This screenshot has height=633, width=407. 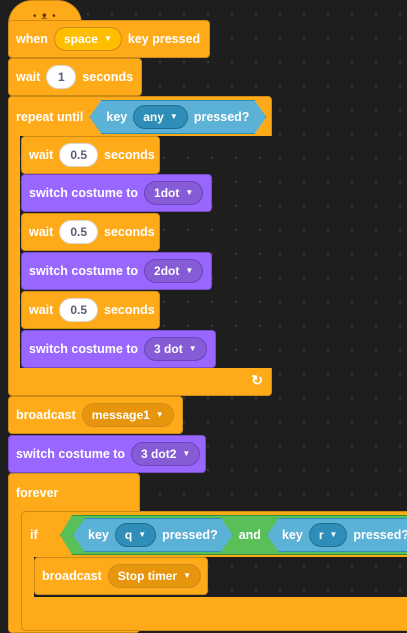 What do you see at coordinates (159, 454) in the screenshot?
I see `costume-value: 3 dot2` at bounding box center [159, 454].